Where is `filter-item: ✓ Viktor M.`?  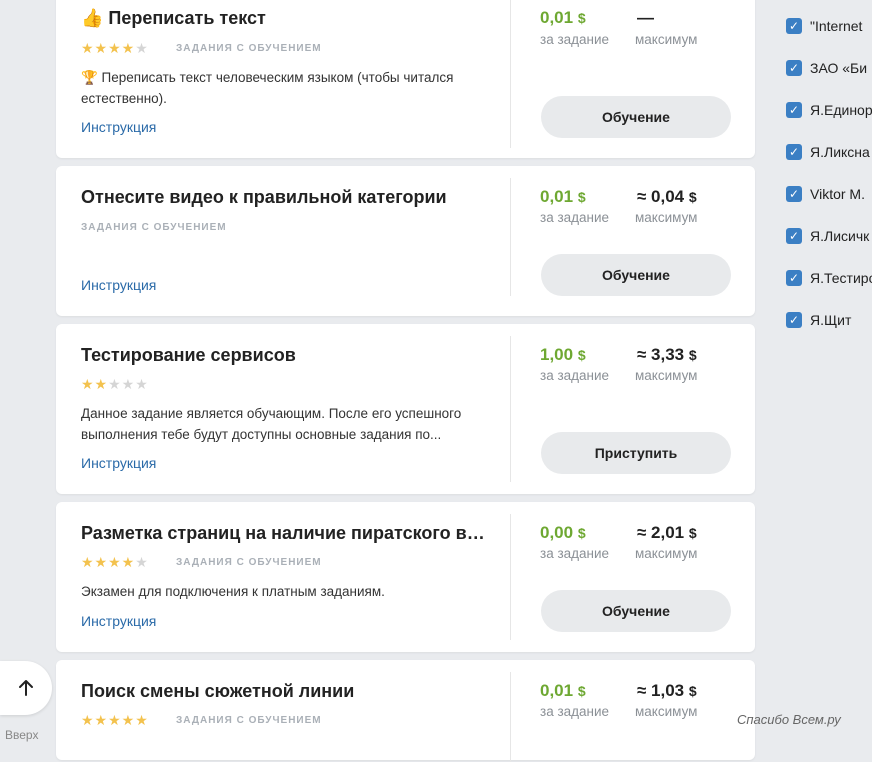
filter-item: ✓ Viktor M. is located at coordinates (825, 194).